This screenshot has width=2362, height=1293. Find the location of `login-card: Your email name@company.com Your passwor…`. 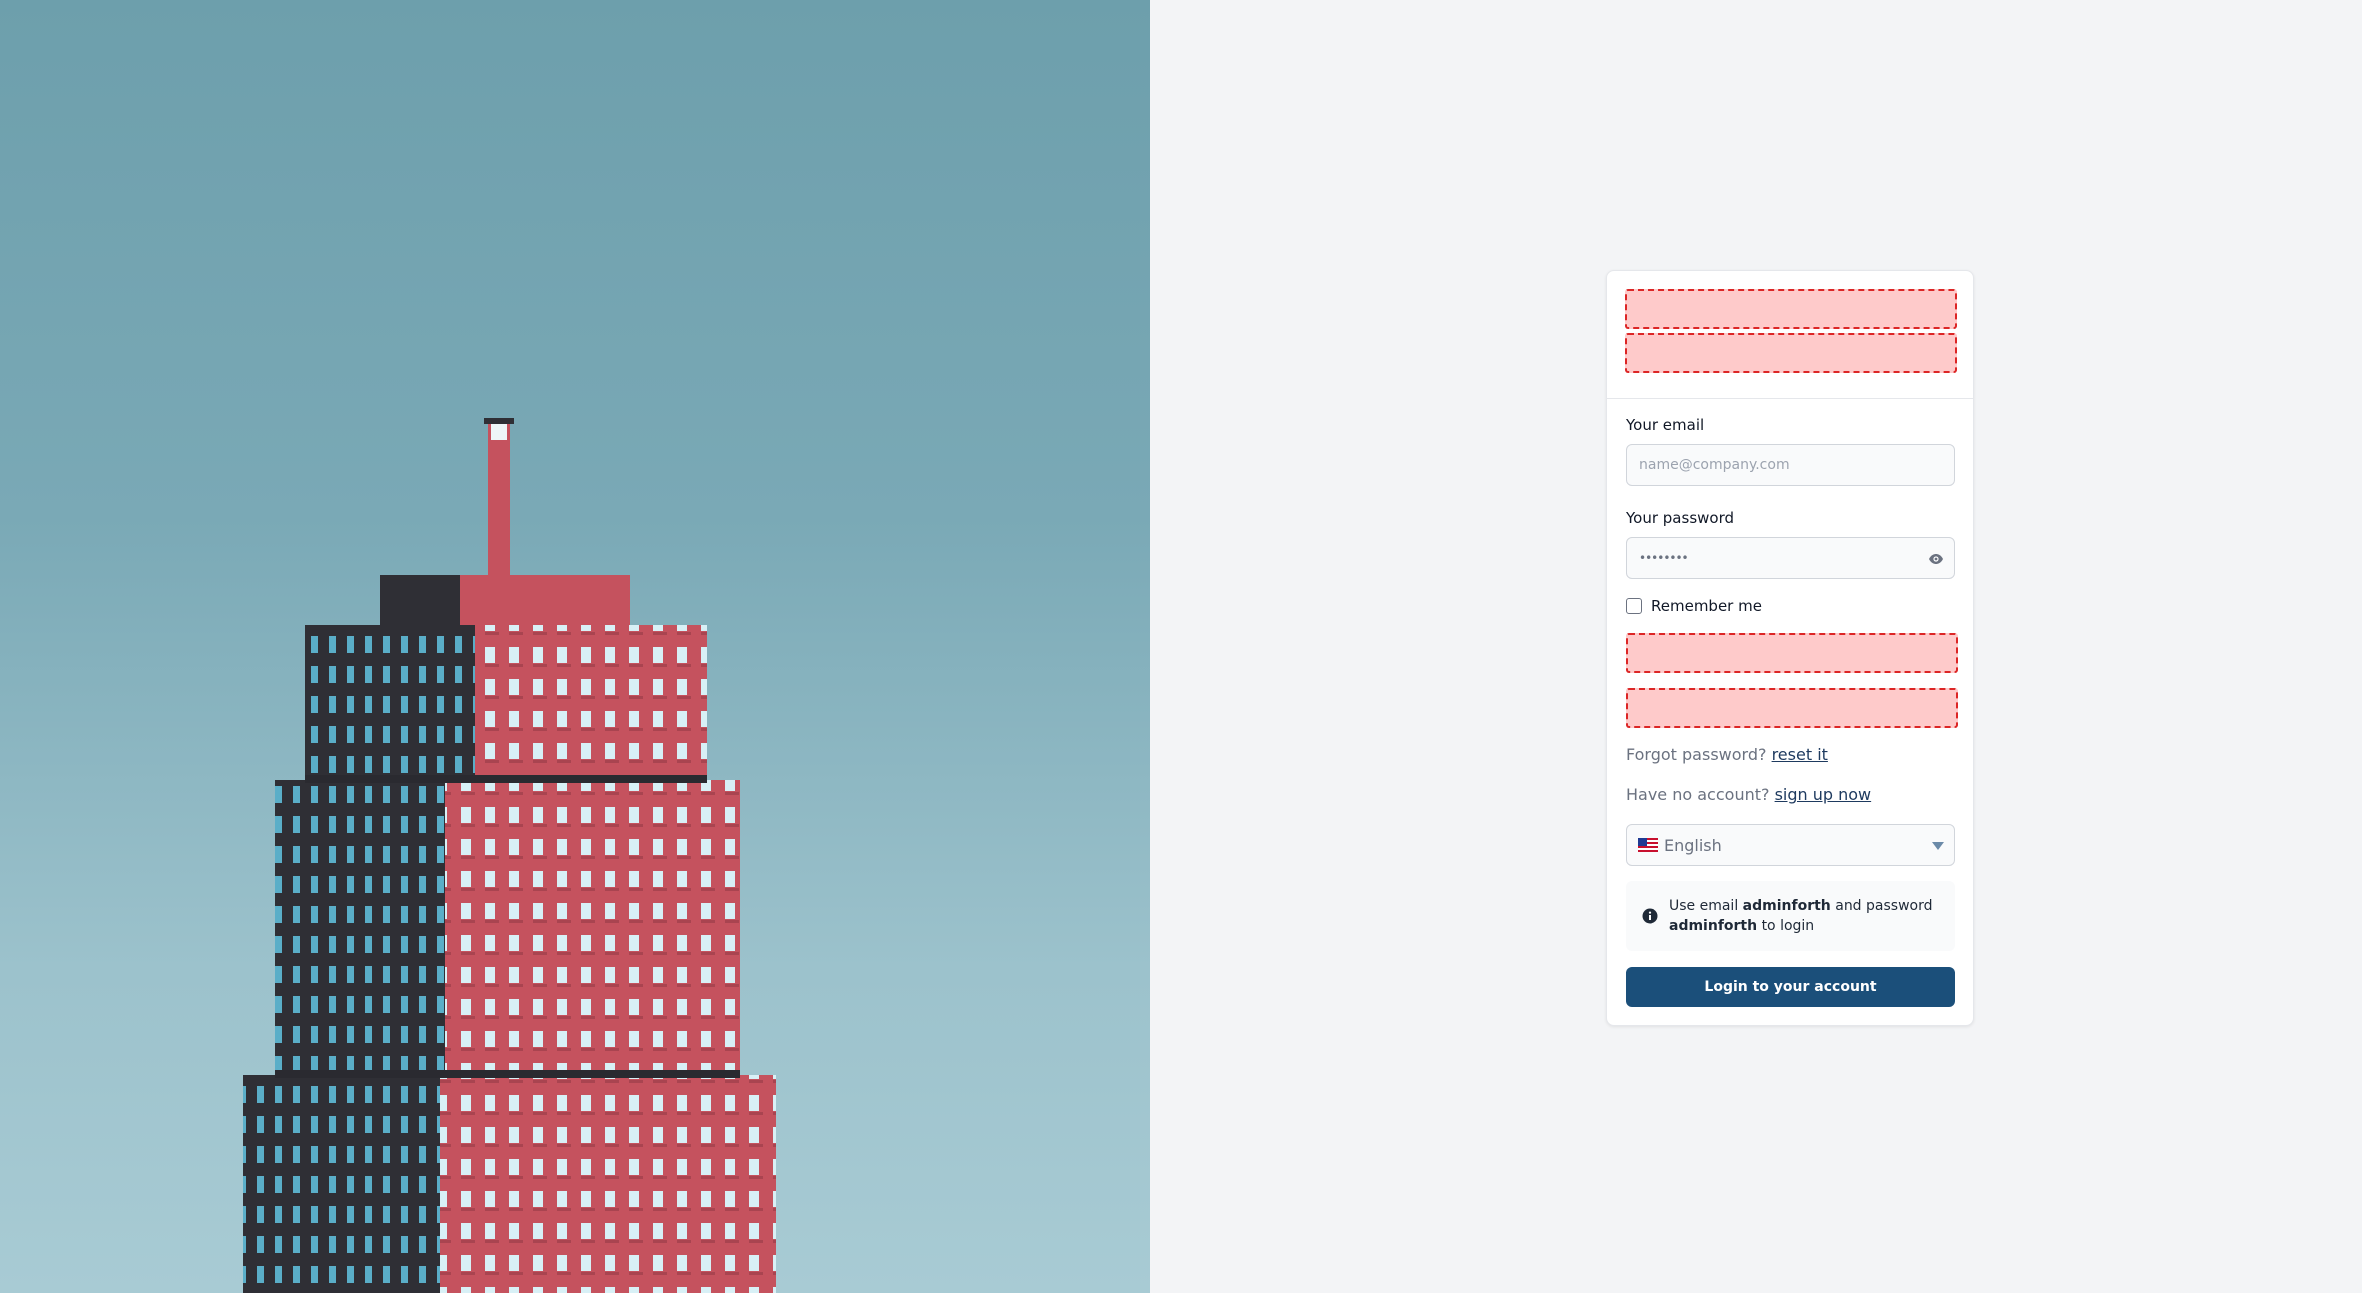

login-card: Your email name@company.com Your passwor… is located at coordinates (1790, 648).